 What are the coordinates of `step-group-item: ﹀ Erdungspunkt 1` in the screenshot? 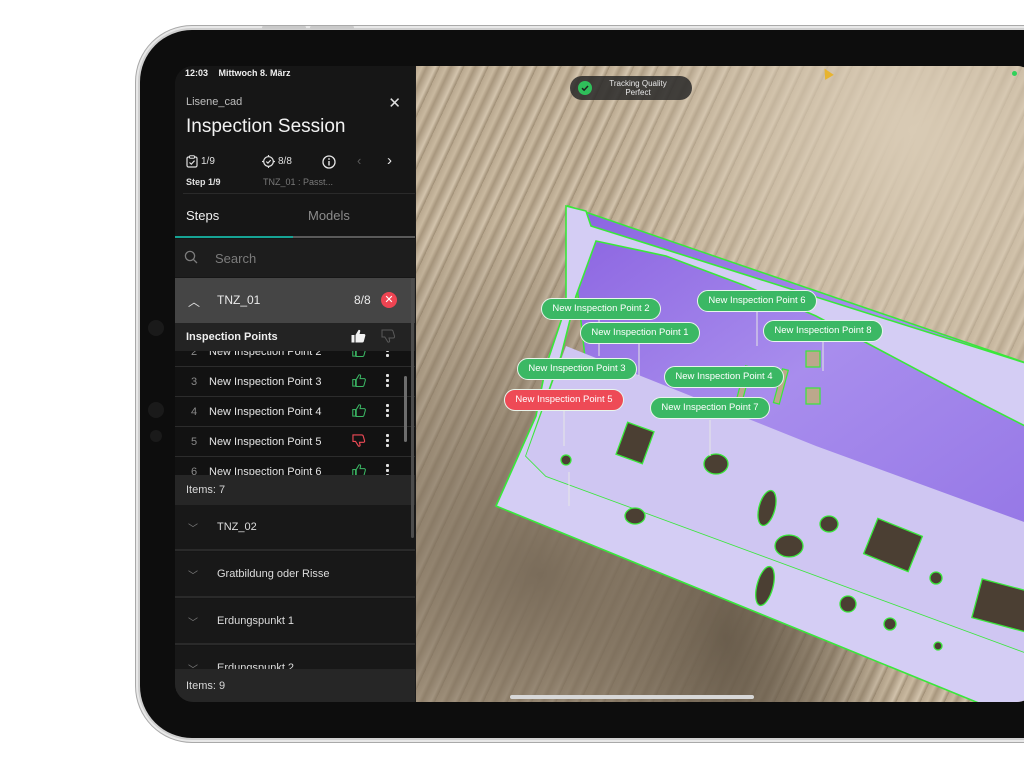 It's located at (295, 622).